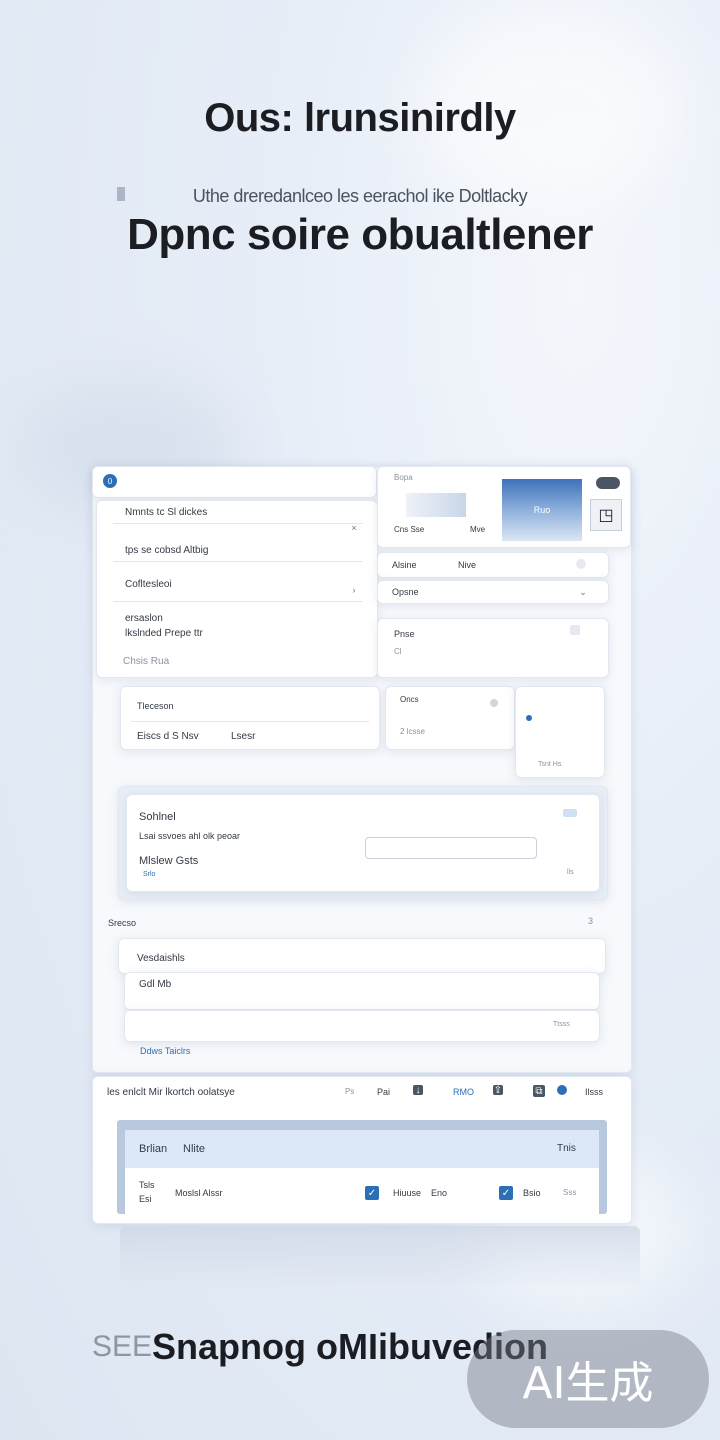  Describe the element at coordinates (418, 1090) in the screenshot. I see `download-icon: ↓` at that location.